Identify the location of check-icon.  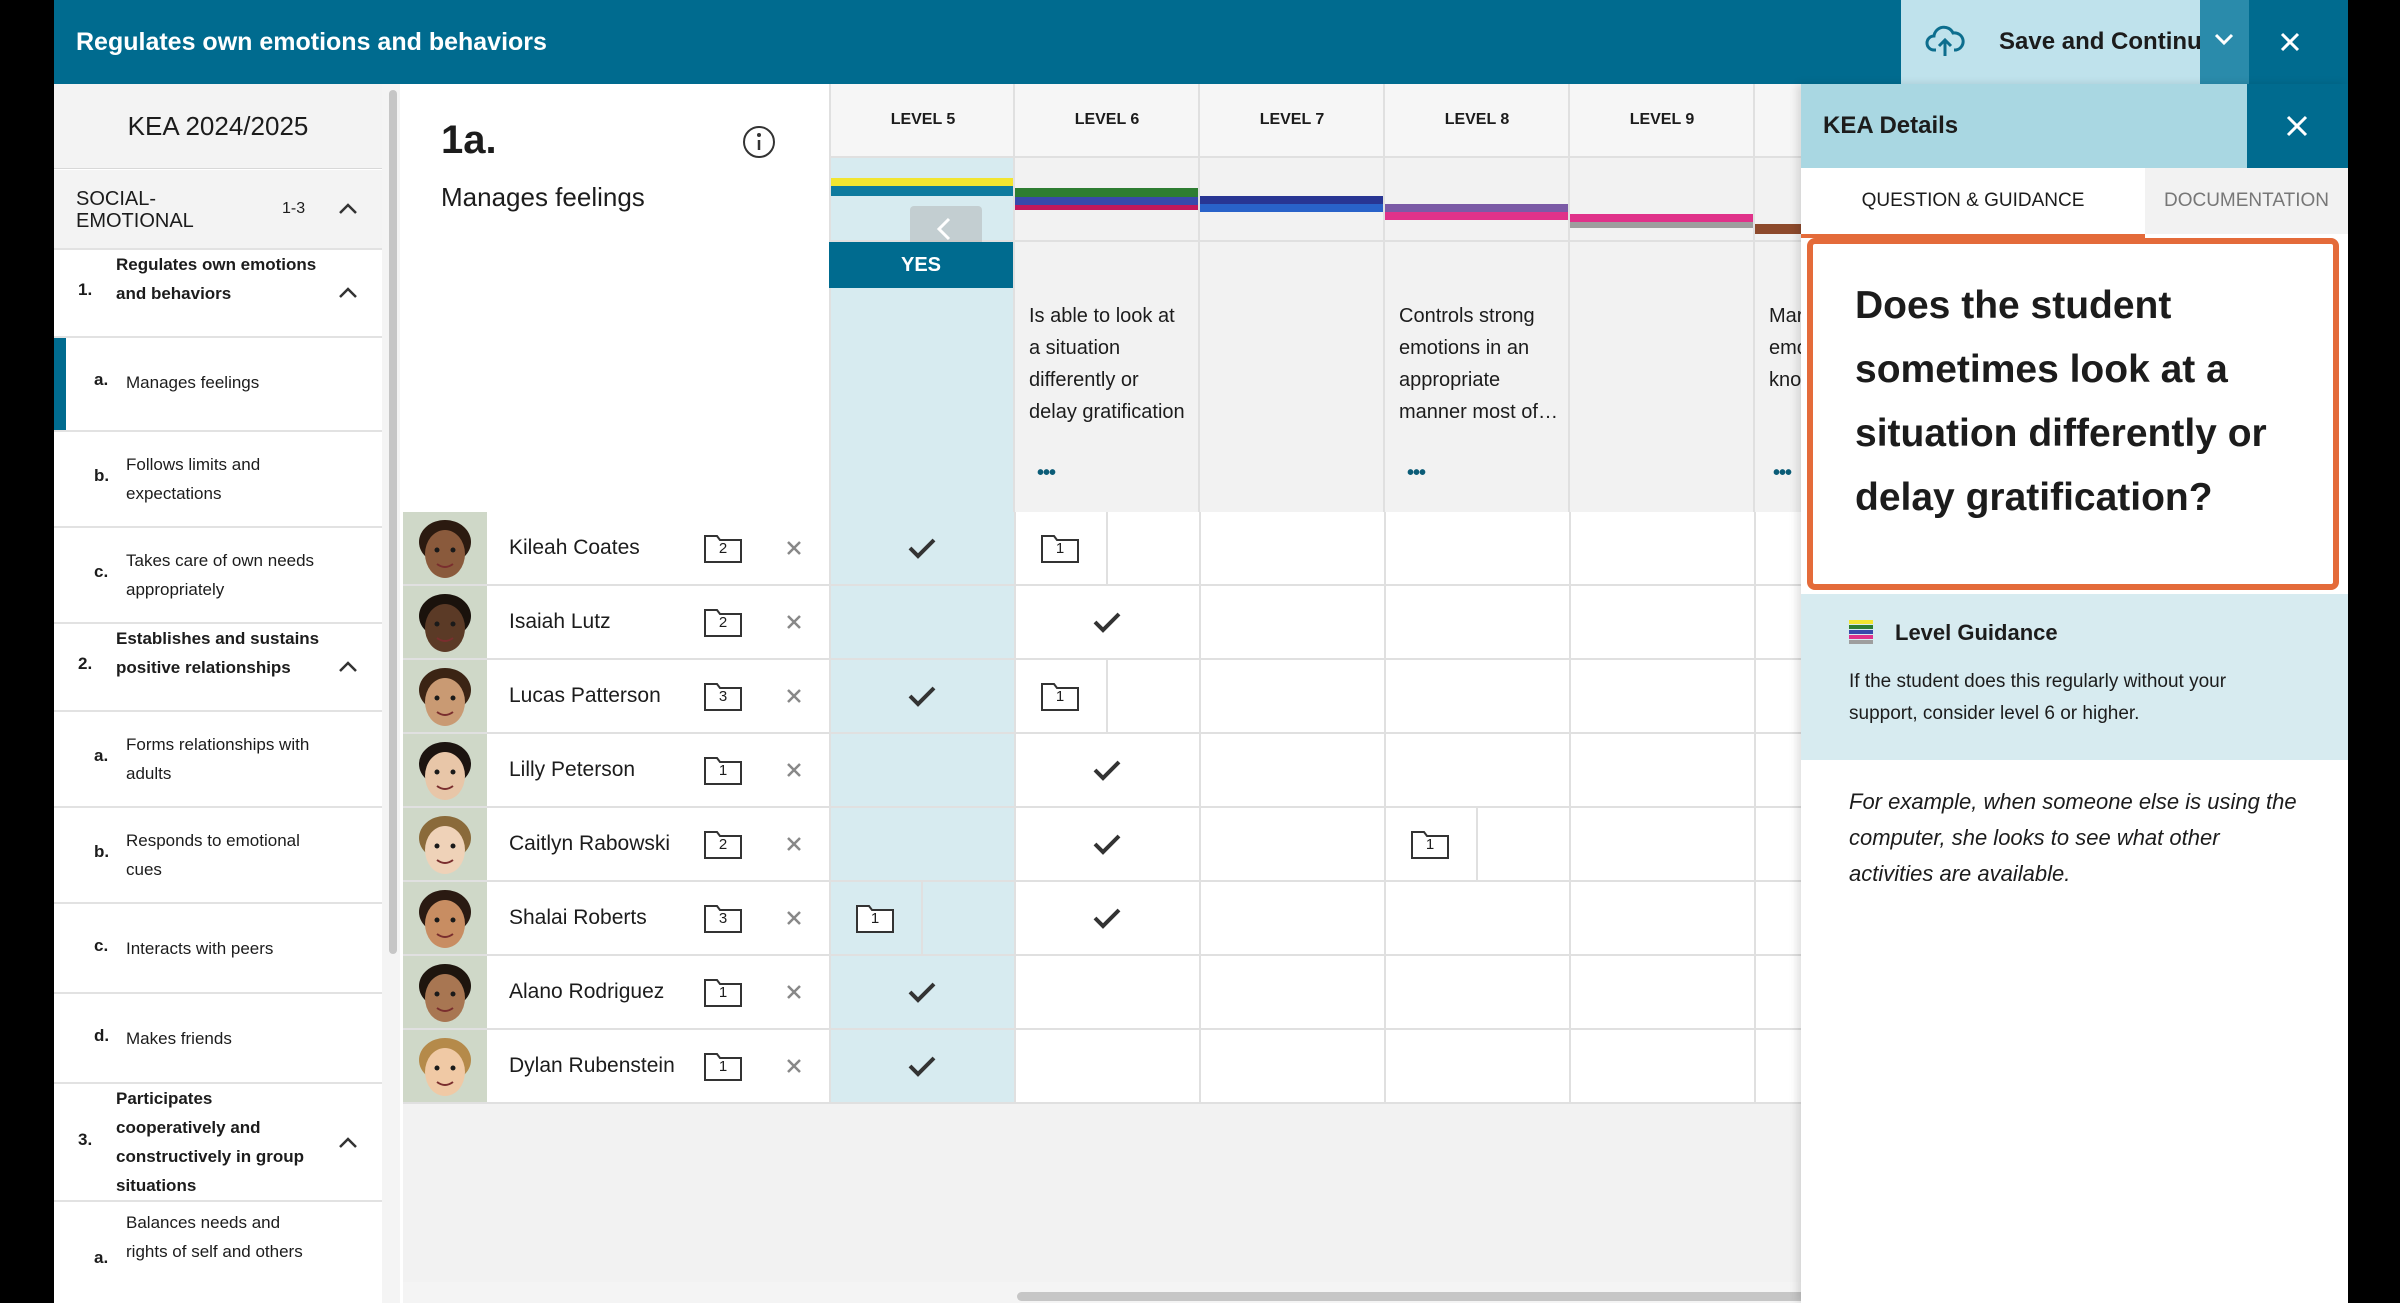
(1107, 918).